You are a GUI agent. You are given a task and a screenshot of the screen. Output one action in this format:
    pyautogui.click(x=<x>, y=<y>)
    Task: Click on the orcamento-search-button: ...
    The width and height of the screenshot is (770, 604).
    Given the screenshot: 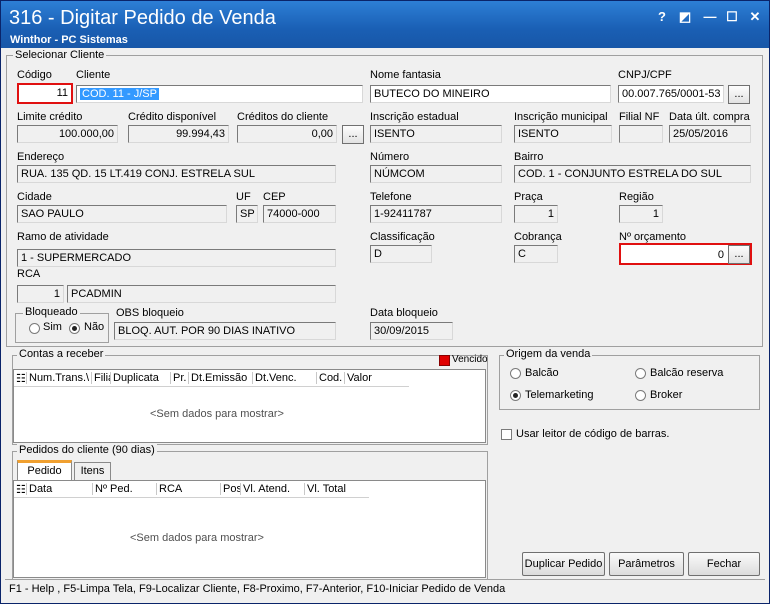 What is the action you would take?
    pyautogui.click(x=739, y=254)
    